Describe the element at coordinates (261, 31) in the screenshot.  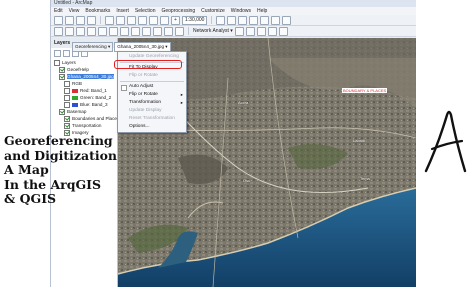
I see `solve-icon` at that location.